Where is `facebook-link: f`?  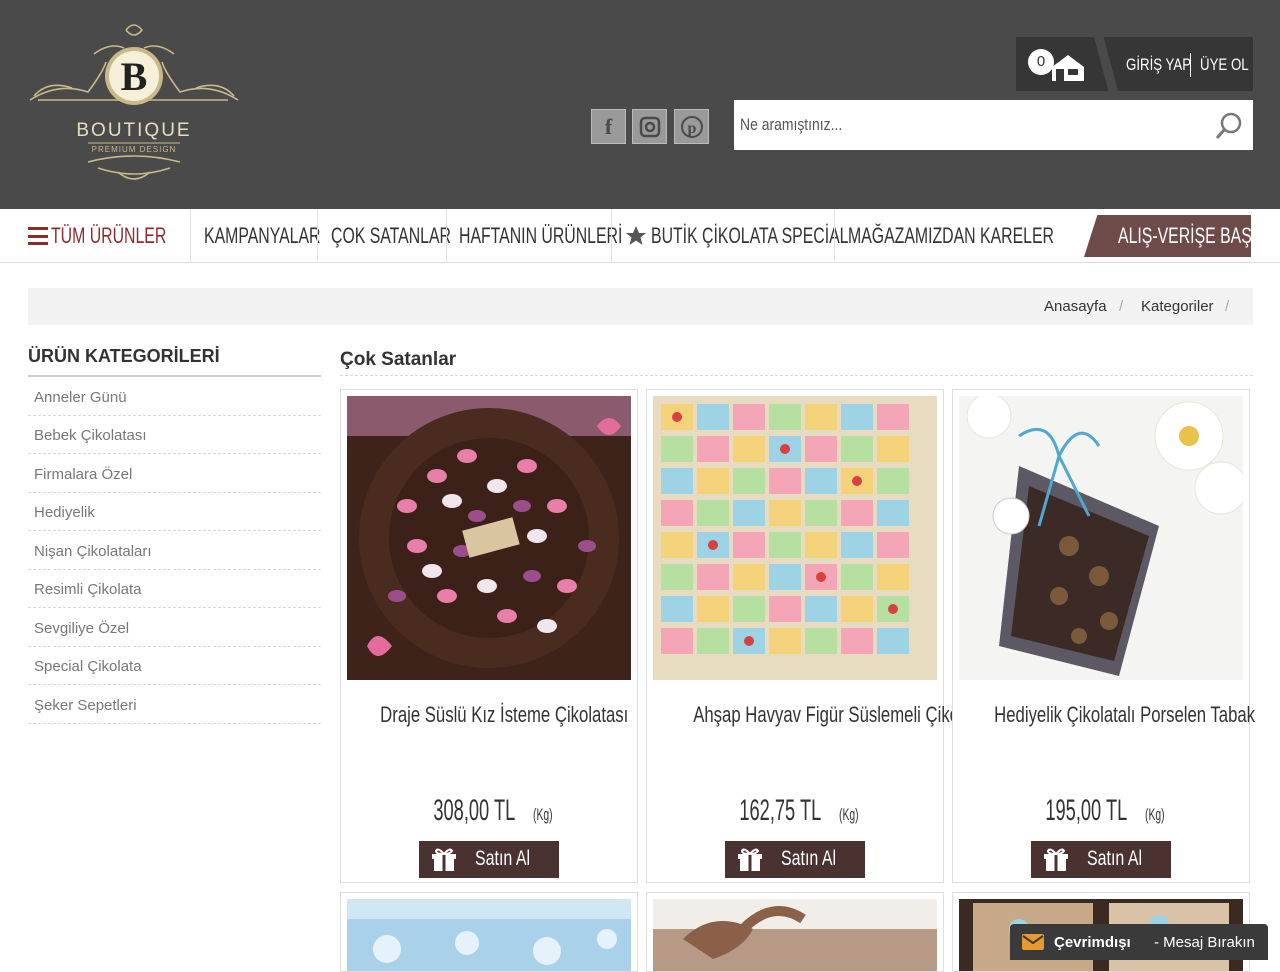
facebook-link: f is located at coordinates (608, 126).